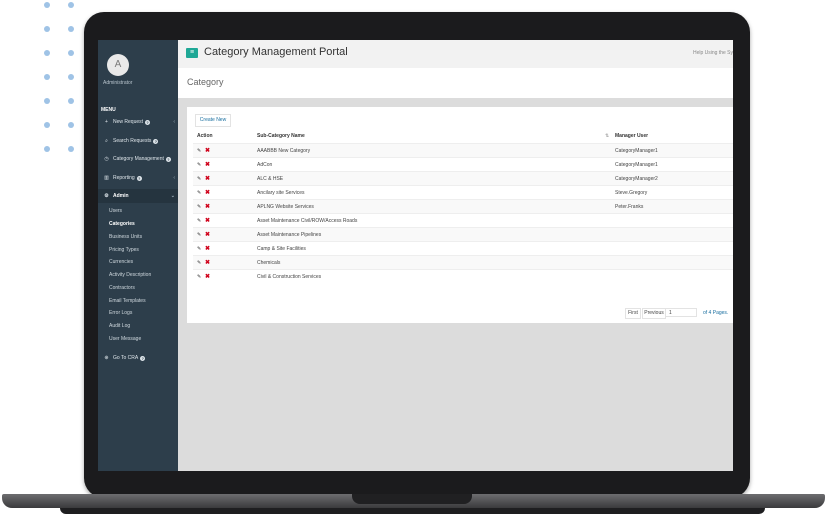 The image size is (825, 525). Describe the element at coordinates (463, 206) in the screenshot. I see `table-row: ✎ ✖ APLNG Website Services Peter.Franks` at that location.